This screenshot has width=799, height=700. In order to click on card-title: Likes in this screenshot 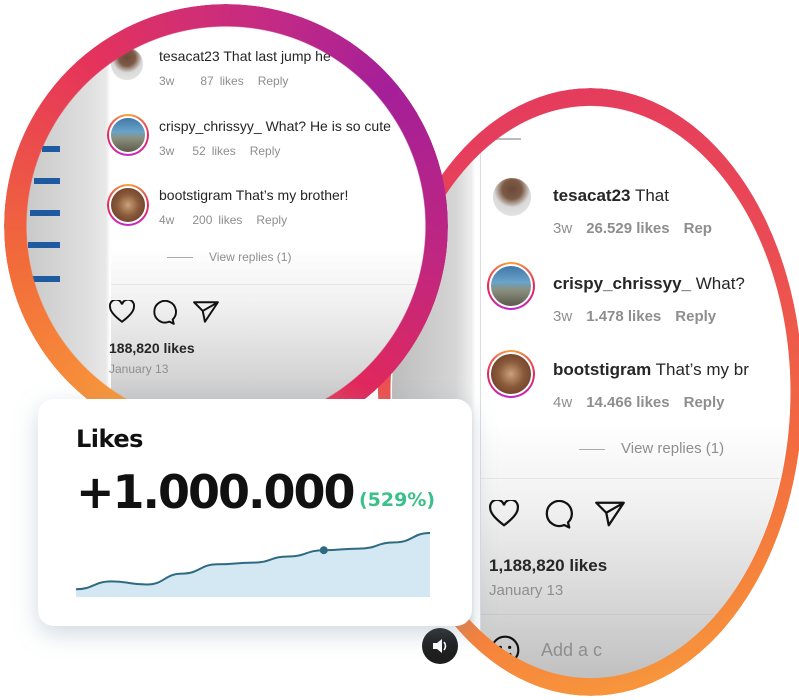, I will do `click(109, 439)`.